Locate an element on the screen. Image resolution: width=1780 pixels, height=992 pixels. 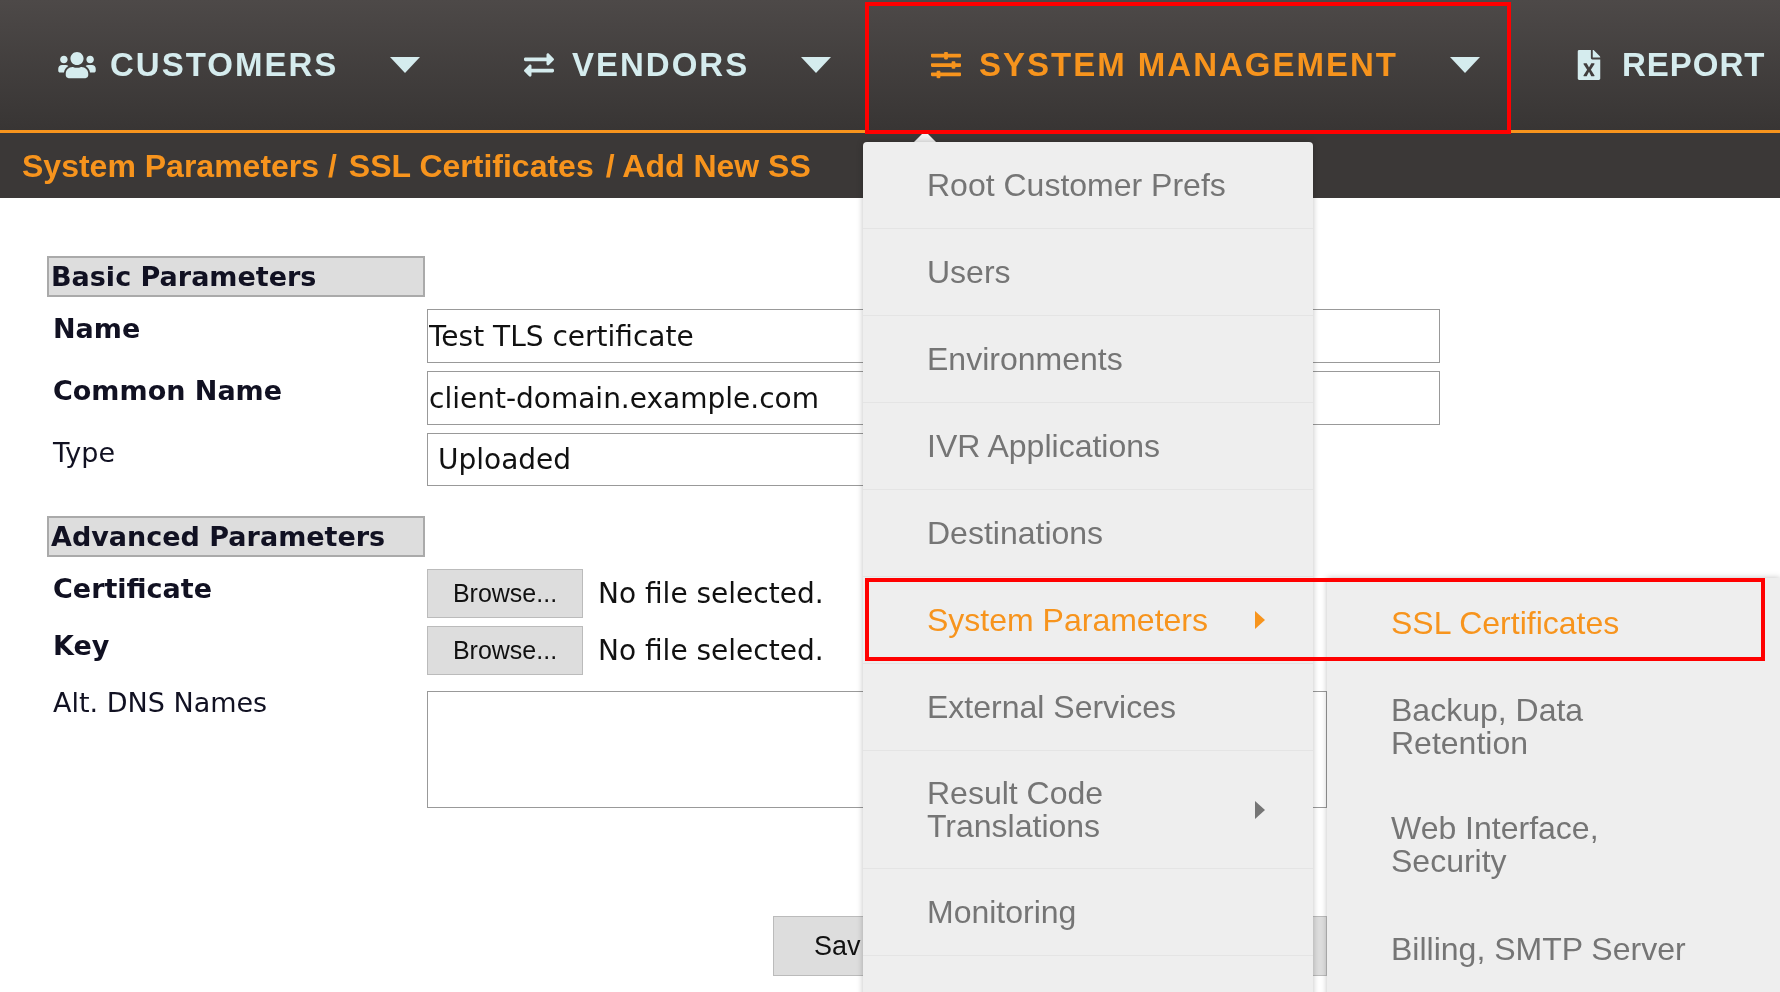
field-label: Key is located at coordinates (81, 646).